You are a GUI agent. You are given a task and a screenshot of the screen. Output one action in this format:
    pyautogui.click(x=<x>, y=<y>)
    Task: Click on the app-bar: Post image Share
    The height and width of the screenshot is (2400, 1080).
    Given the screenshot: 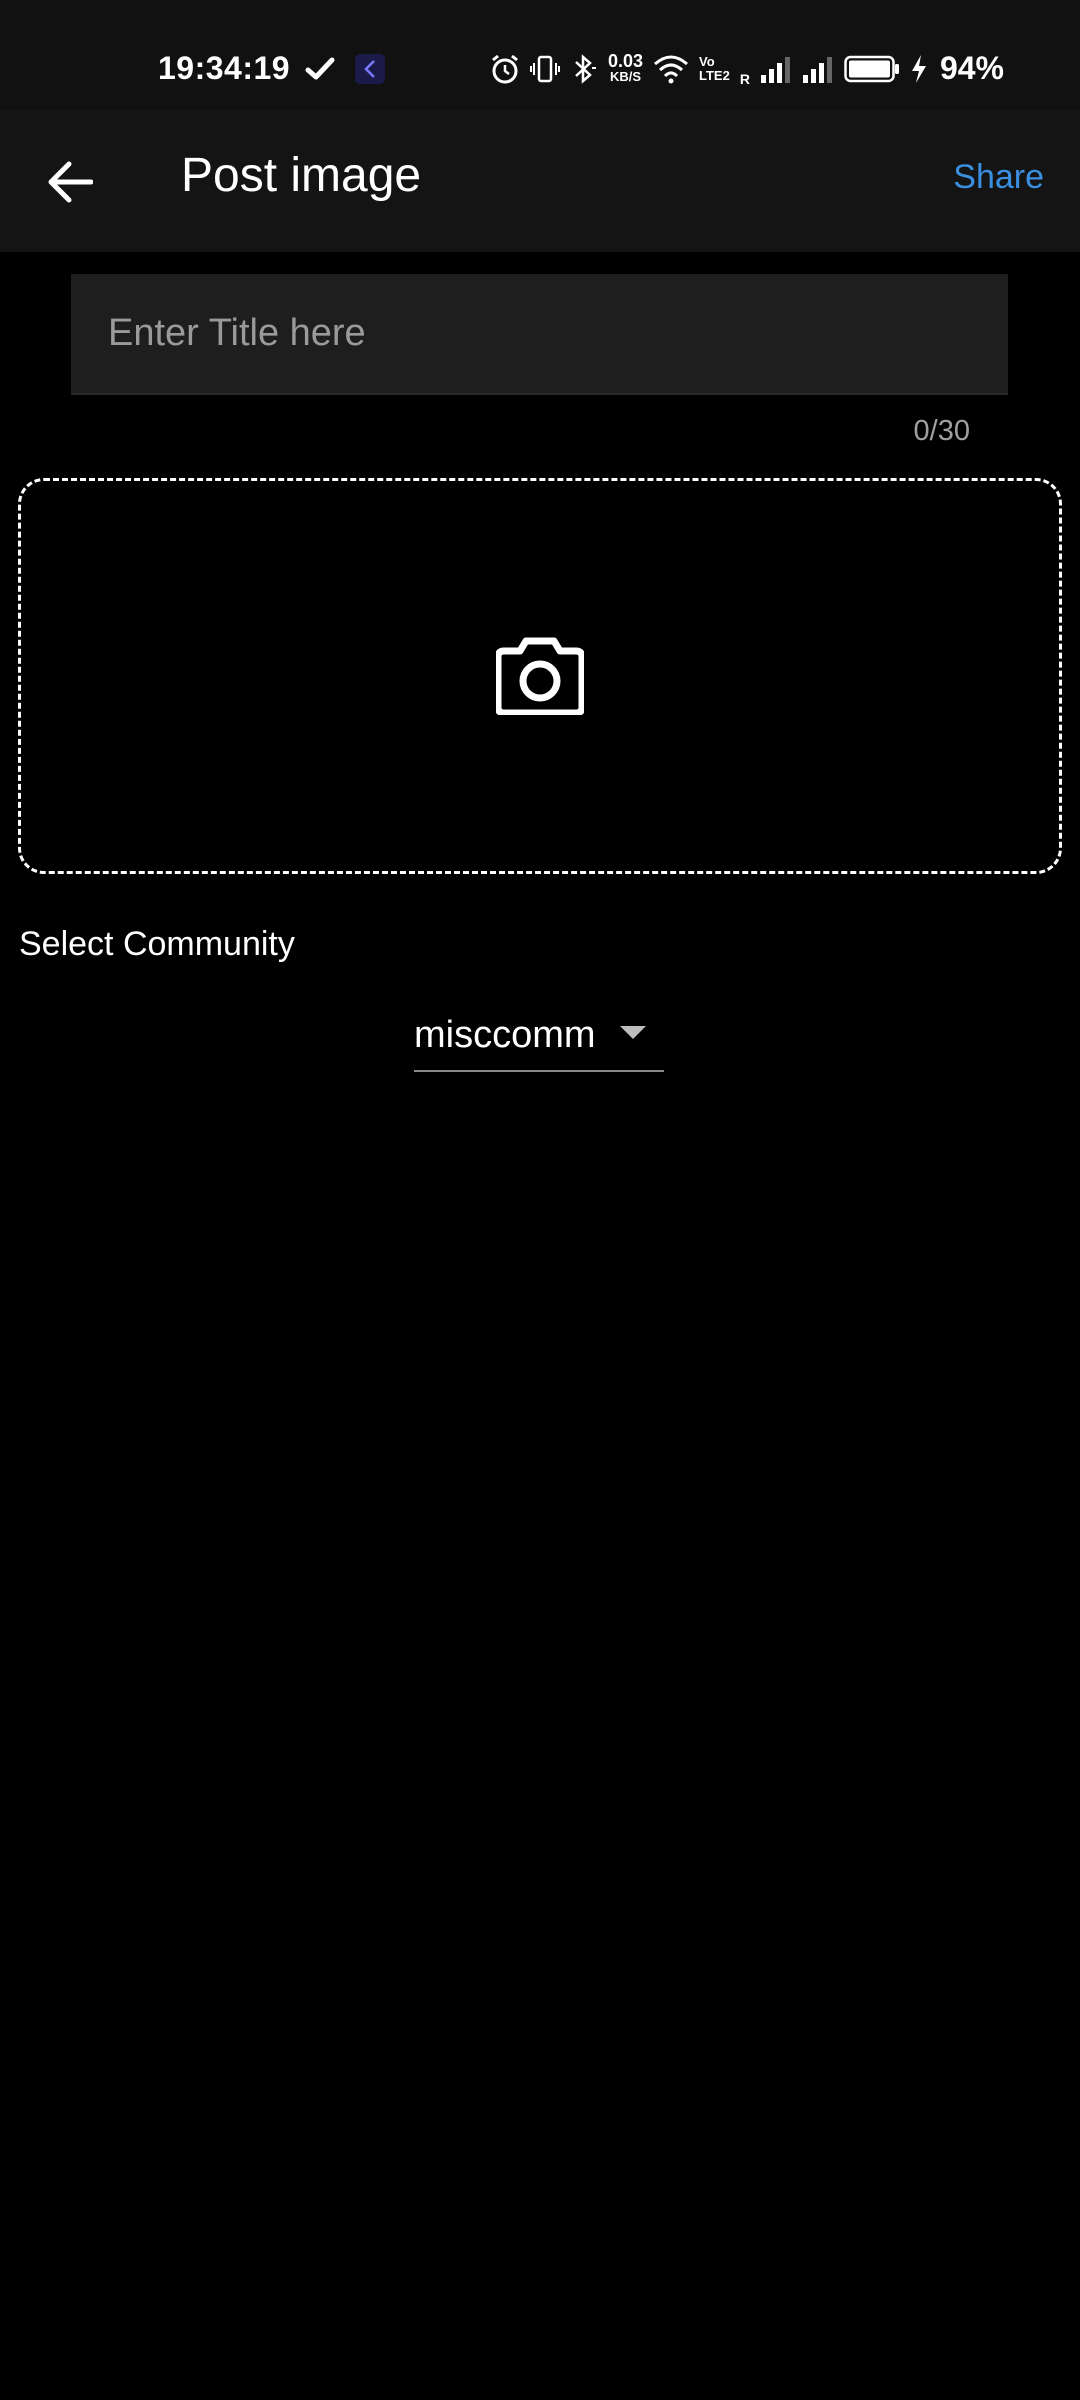 What is the action you would take?
    pyautogui.click(x=540, y=181)
    